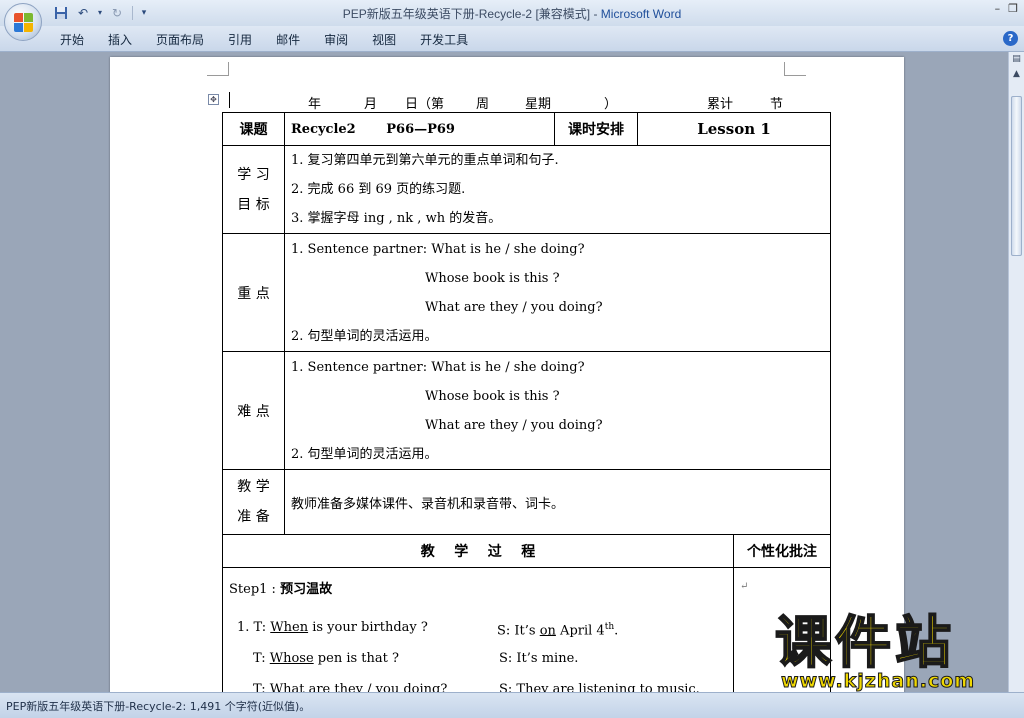 The image size is (1024, 718). What do you see at coordinates (514, 425) in the screenshot?
I see `difficult-line: What are they / you doing?` at bounding box center [514, 425].